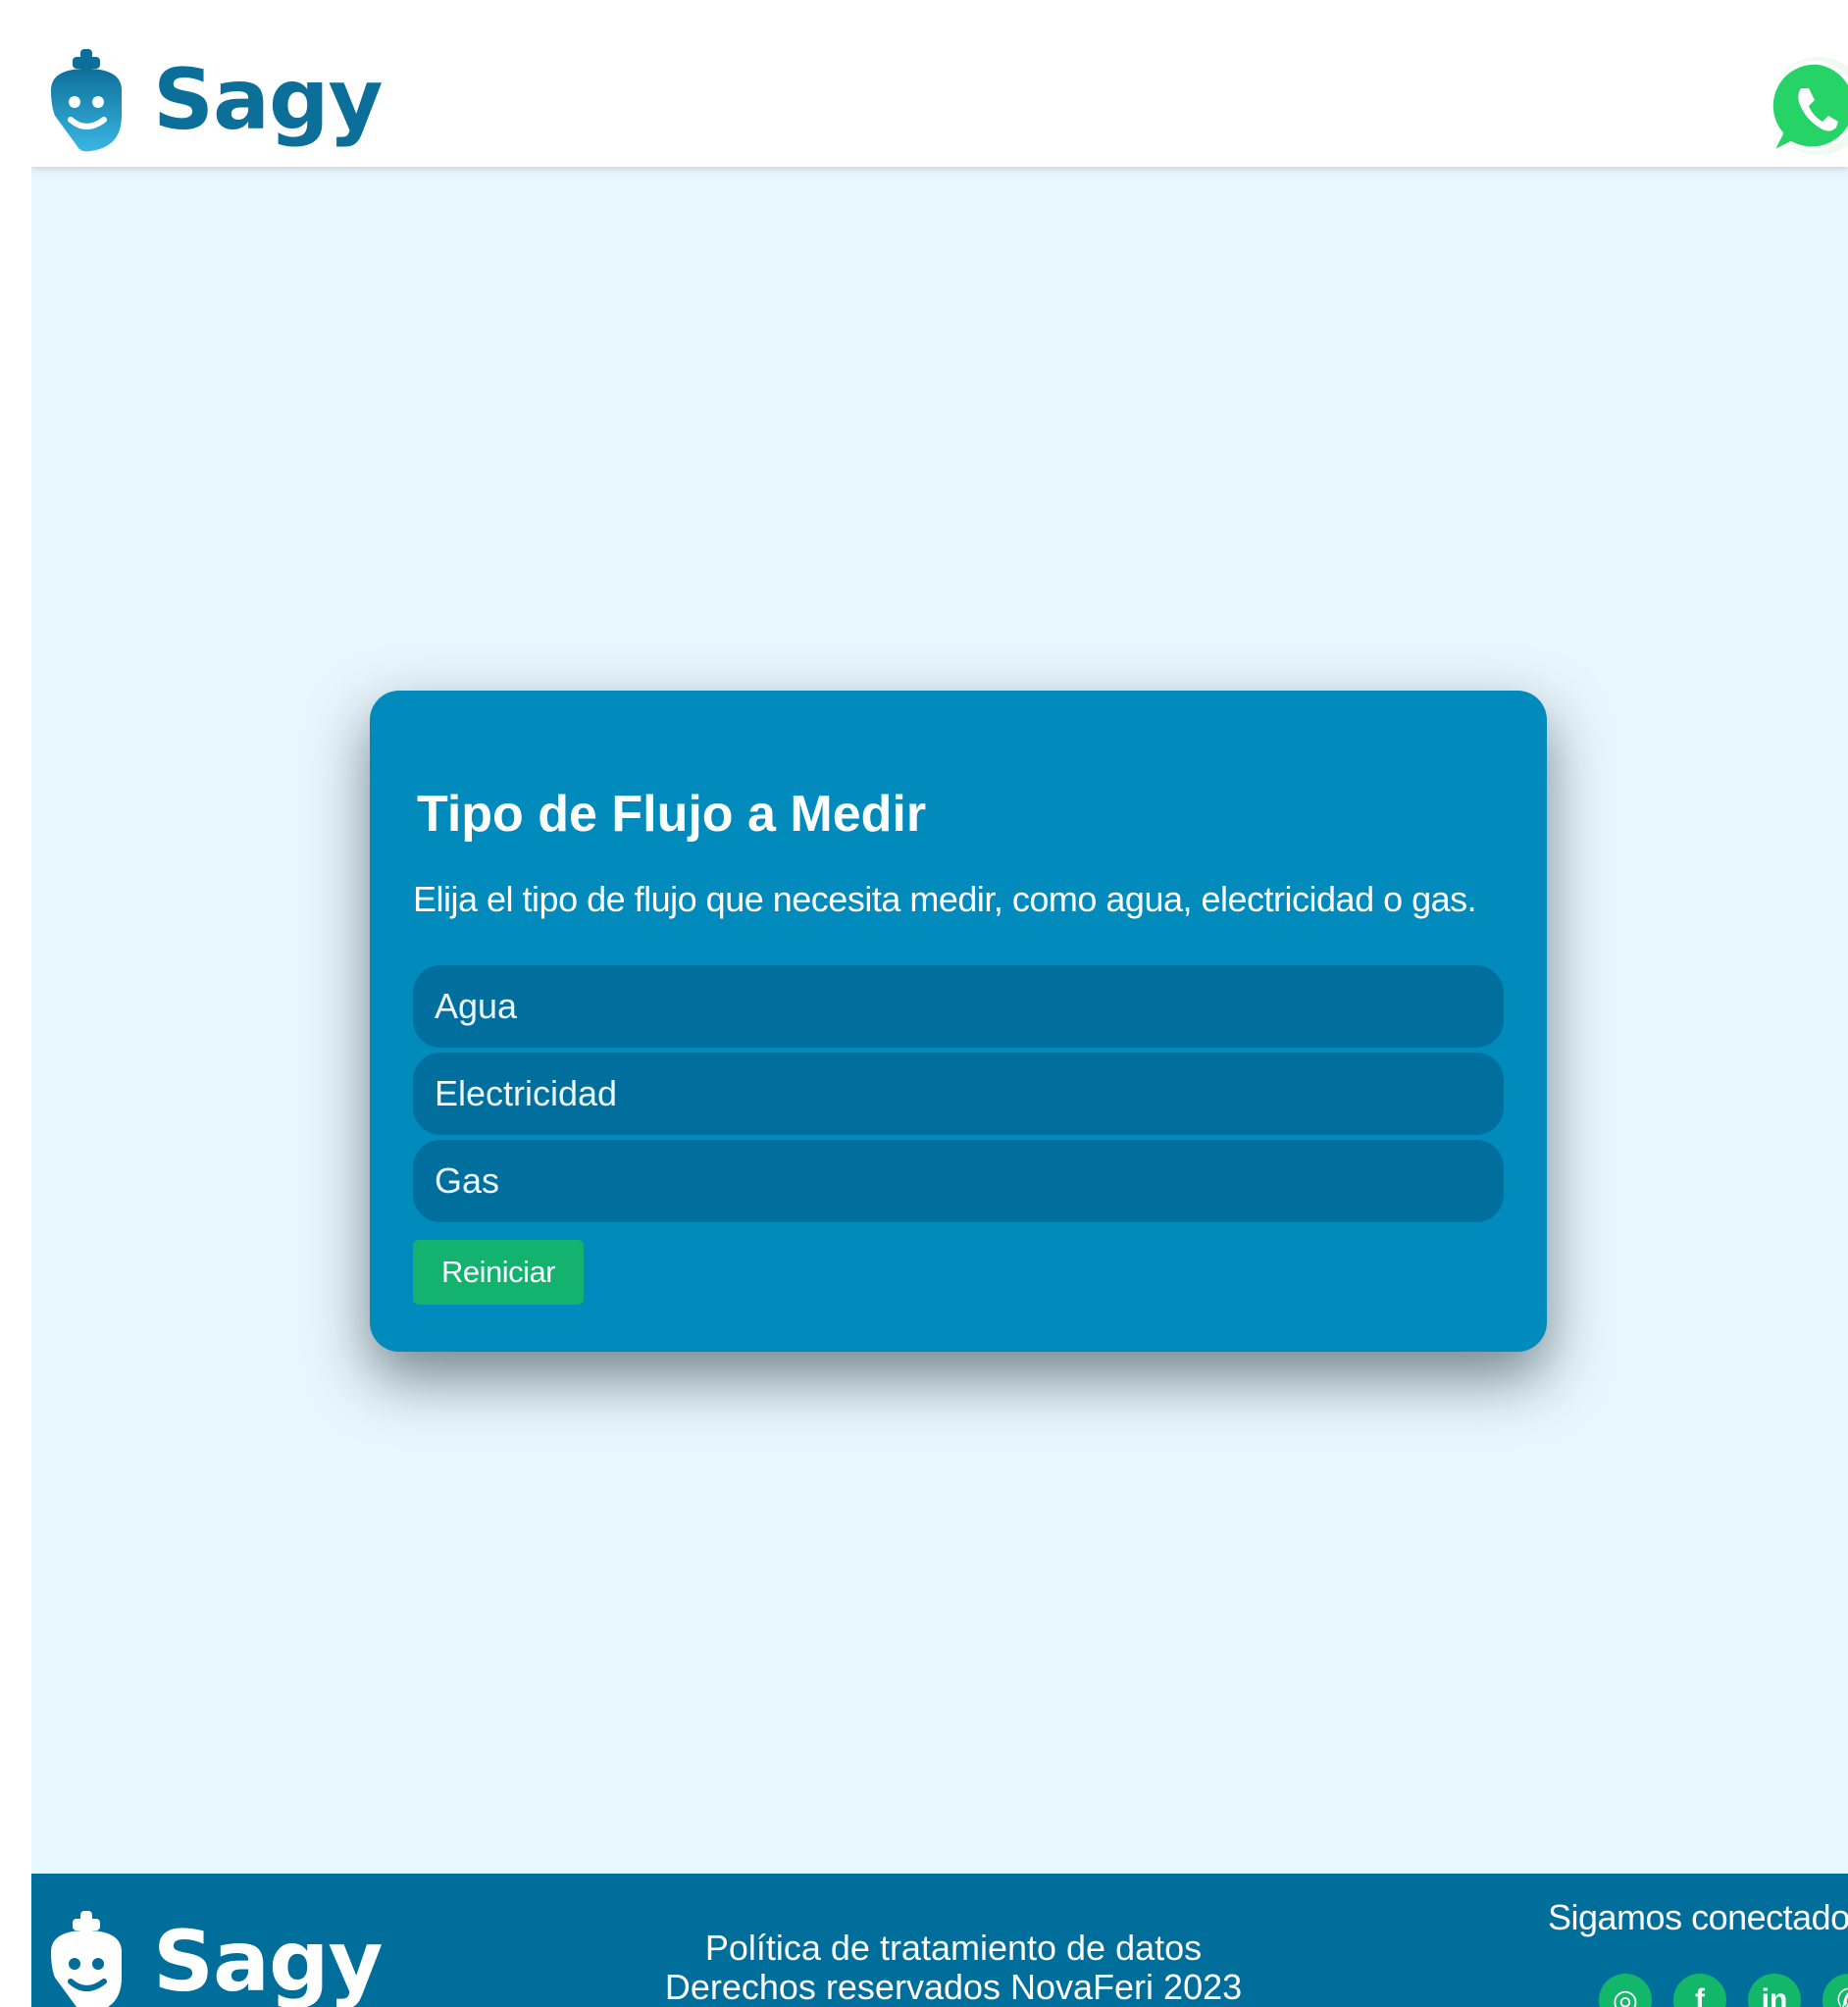 This screenshot has height=2007, width=1848. Describe the element at coordinates (498, 1272) in the screenshot. I see `reset-button: Reiniciar` at that location.